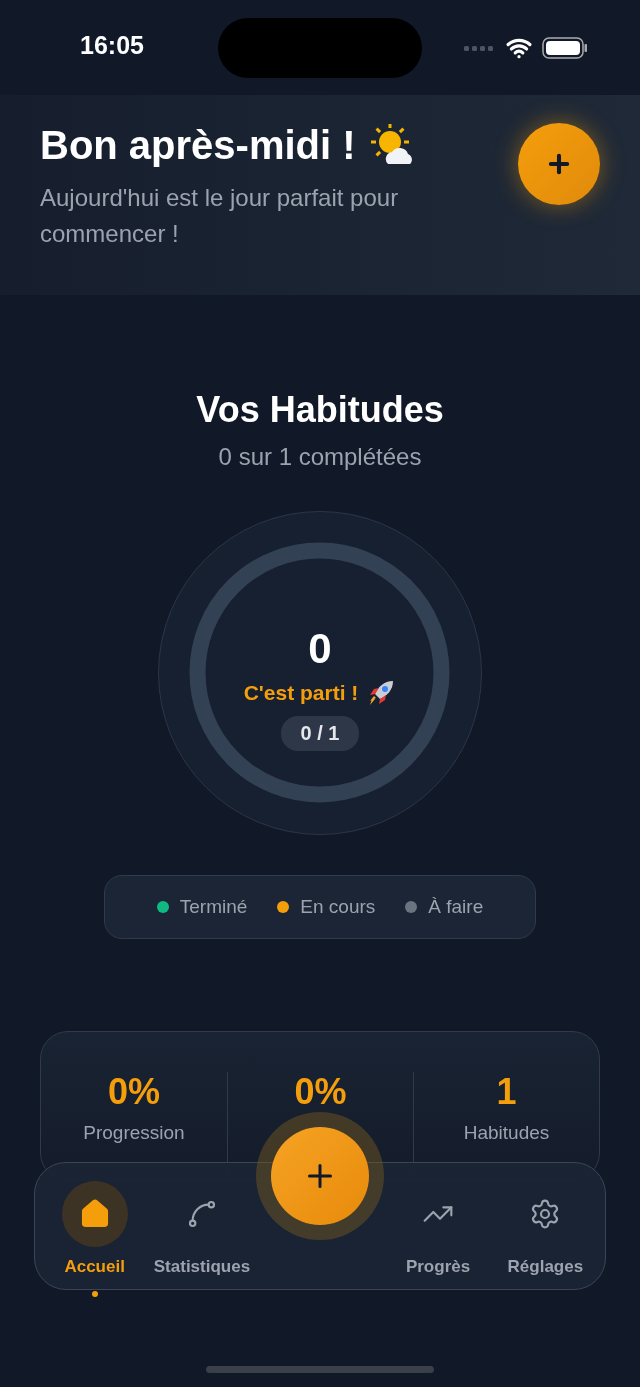  I want to click on motivation-text: C'est parti !, so click(301, 692).